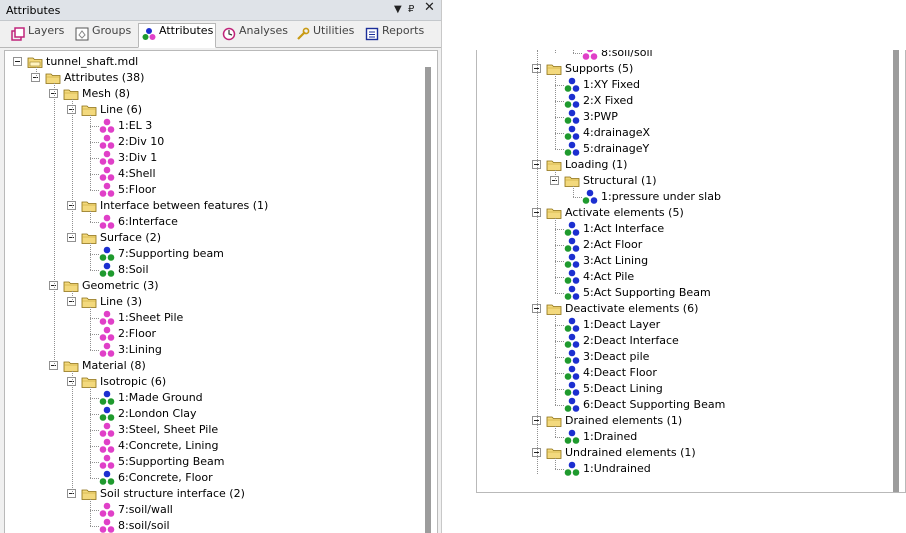  I want to click on tree-item-attribute: 3:PWP, so click(691, 117).